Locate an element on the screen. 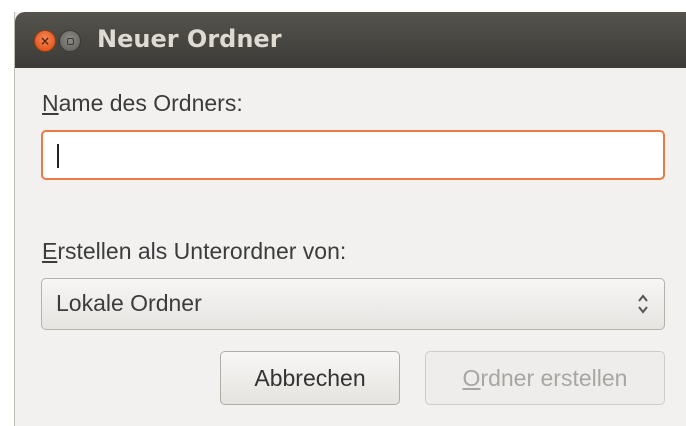 The image size is (686, 426). parent-folder-label-mnemonic: E is located at coordinates (50, 251).